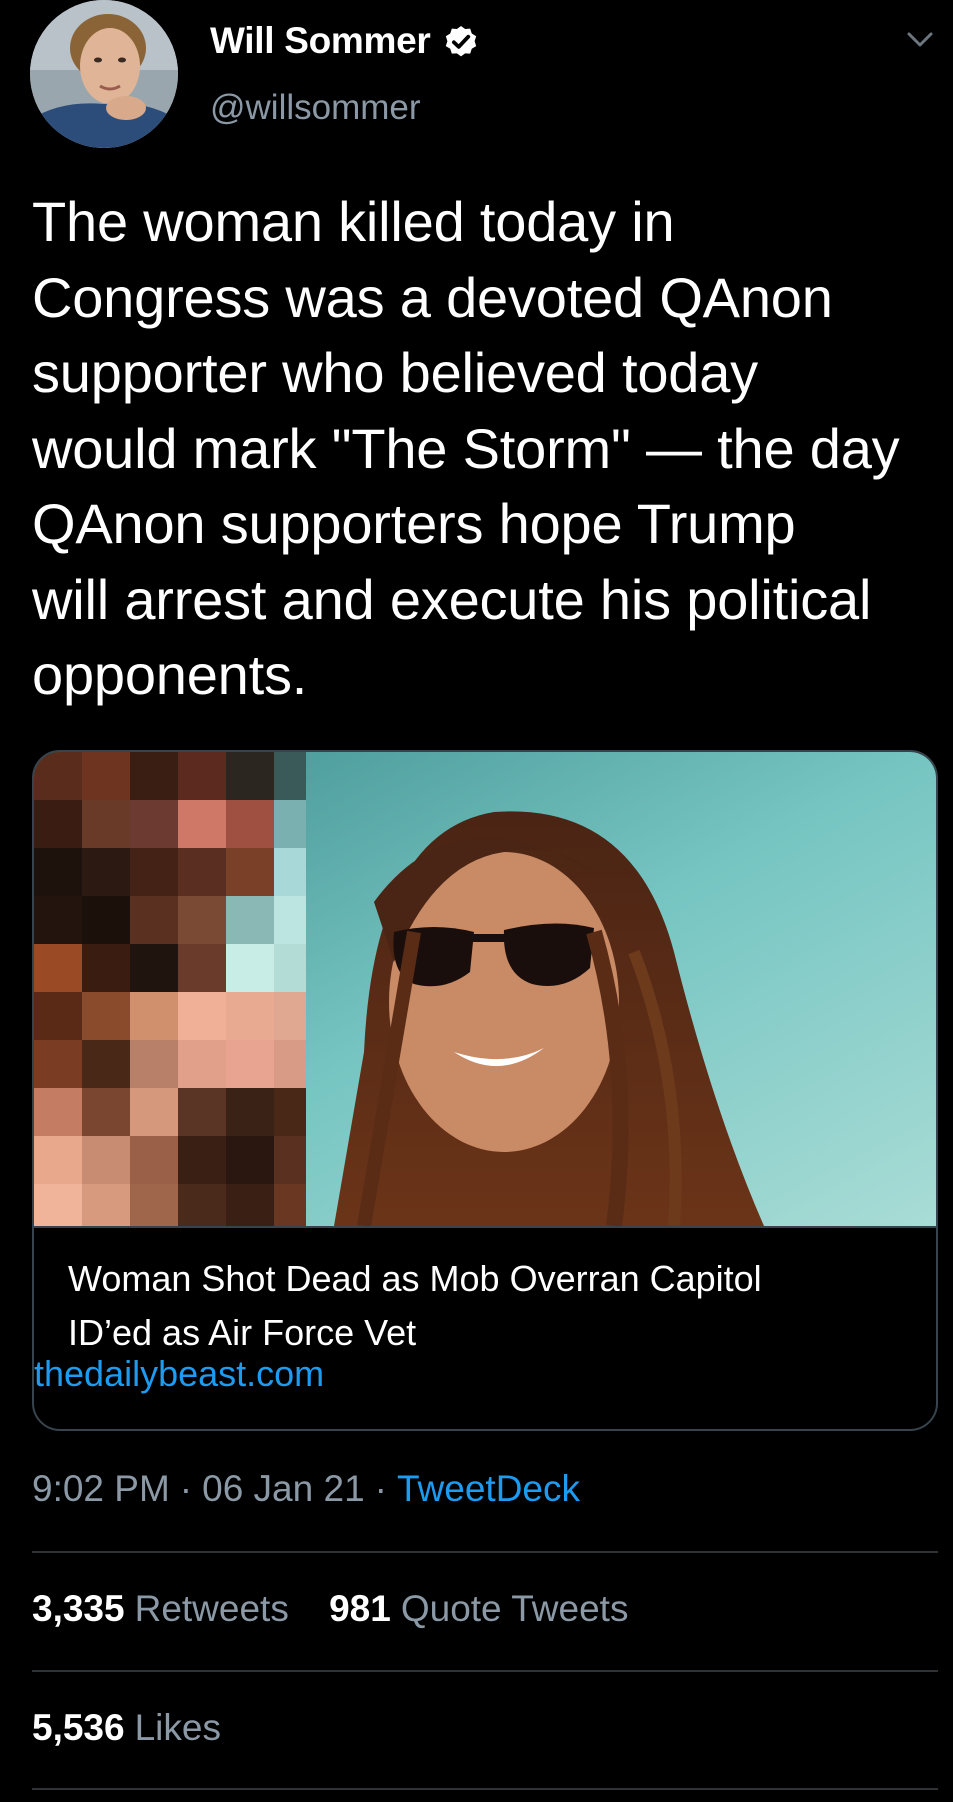 The width and height of the screenshot is (953, 1802). Describe the element at coordinates (461, 41) in the screenshot. I see `verified-badge-icon` at that location.